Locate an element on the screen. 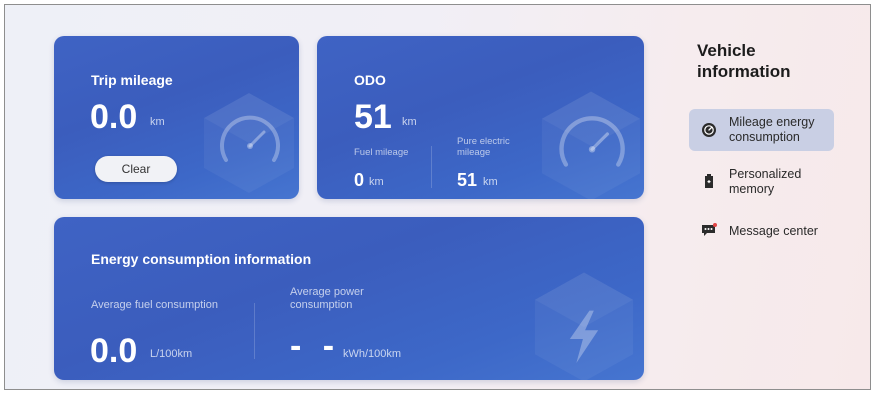  energy-divider is located at coordinates (254, 331).